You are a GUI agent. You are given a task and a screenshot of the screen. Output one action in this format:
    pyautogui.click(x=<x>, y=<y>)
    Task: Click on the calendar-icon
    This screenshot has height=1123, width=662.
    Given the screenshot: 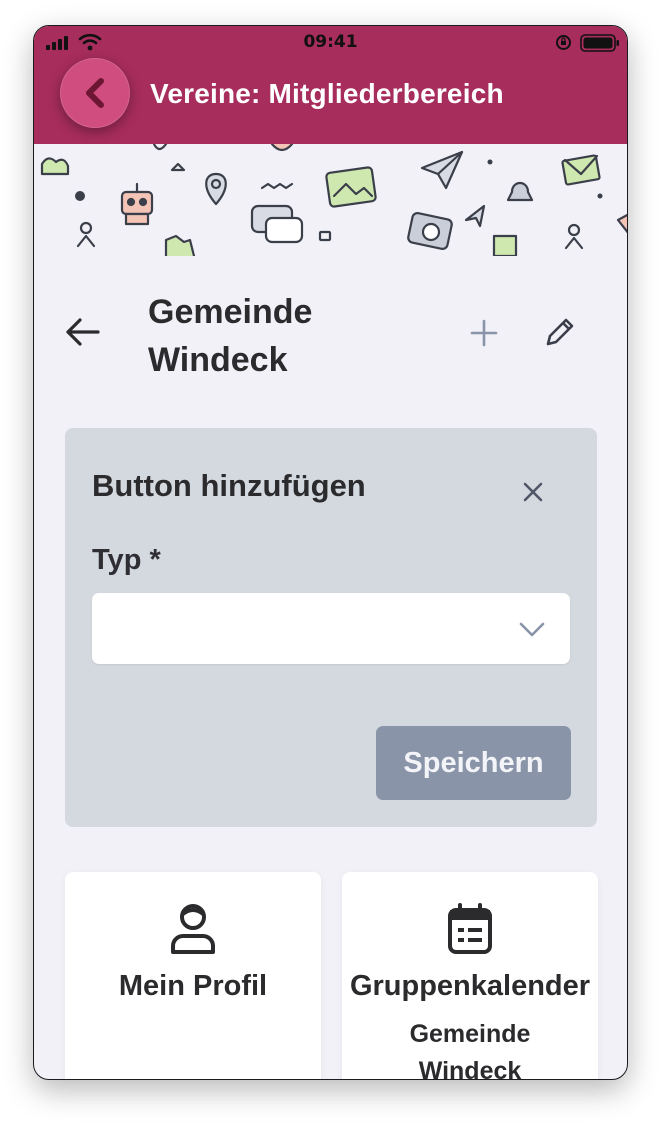 What is the action you would take?
    pyautogui.click(x=470, y=928)
    